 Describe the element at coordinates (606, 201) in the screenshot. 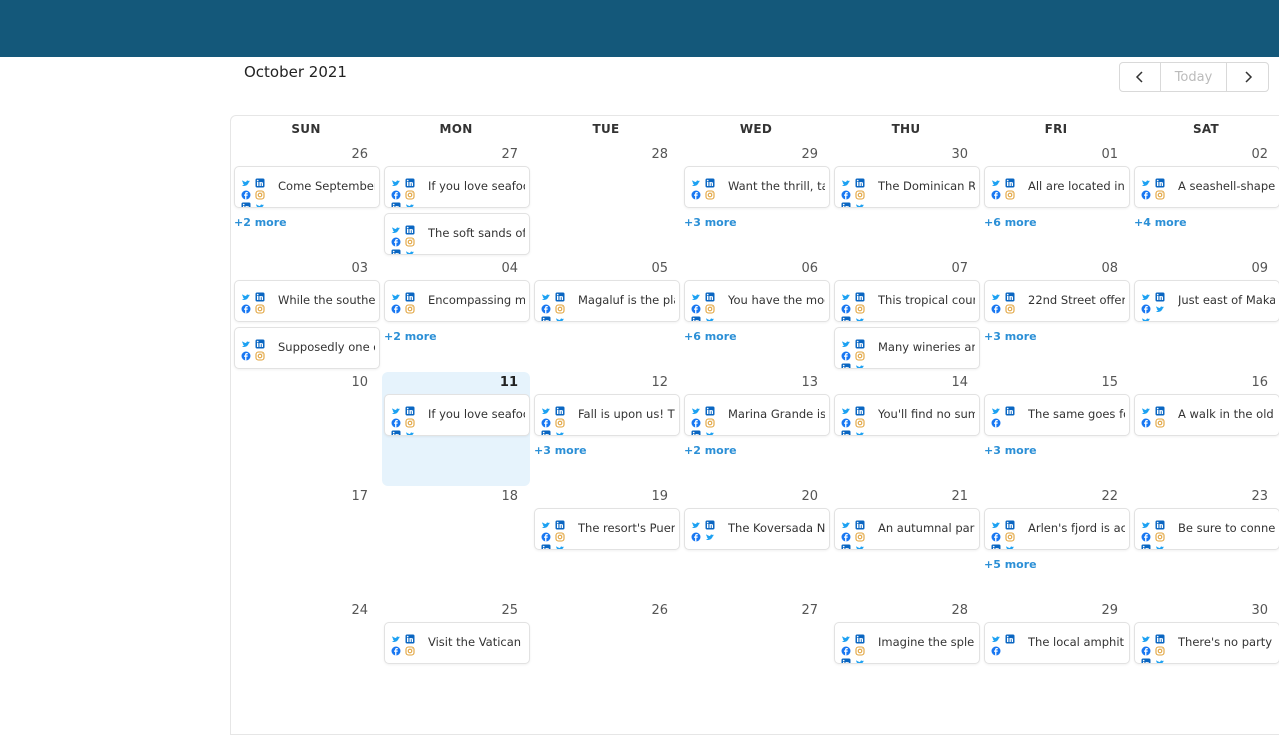

I see `day-cell: 28` at that location.